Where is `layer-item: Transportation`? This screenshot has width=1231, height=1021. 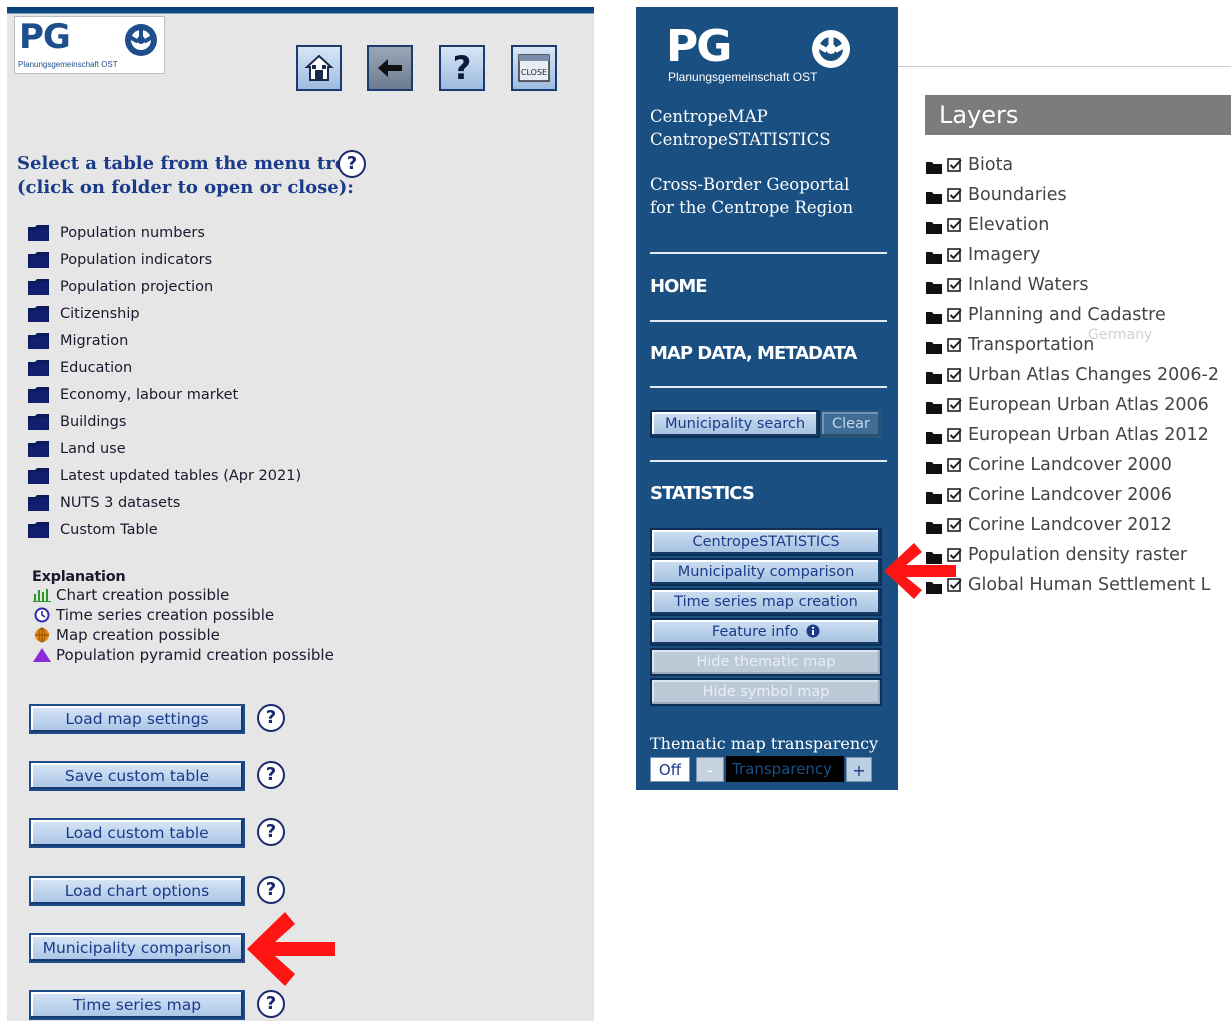 layer-item: Transportation is located at coordinates (1010, 345).